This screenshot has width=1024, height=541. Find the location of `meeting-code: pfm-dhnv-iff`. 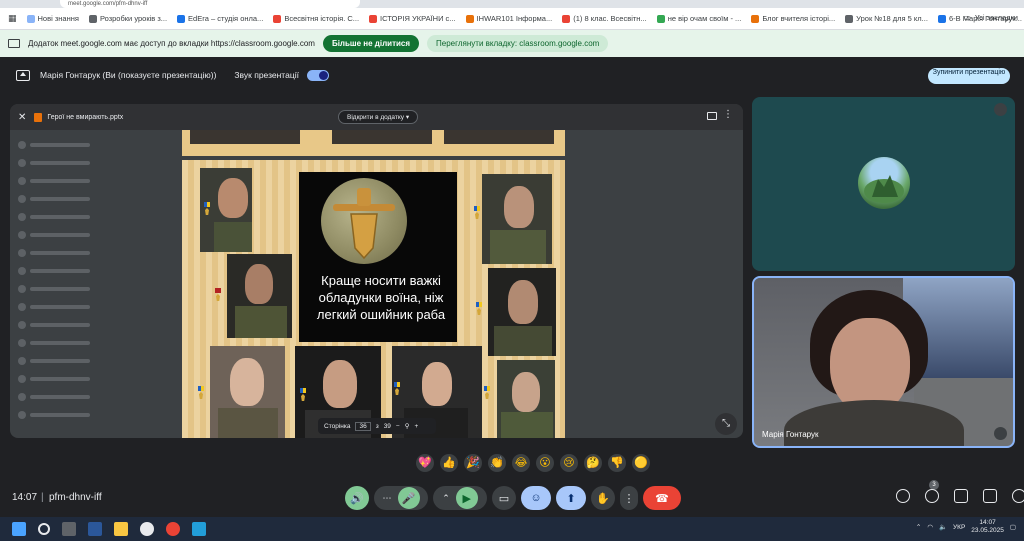

meeting-code: pfm-dhnv-iff is located at coordinates (75, 497).